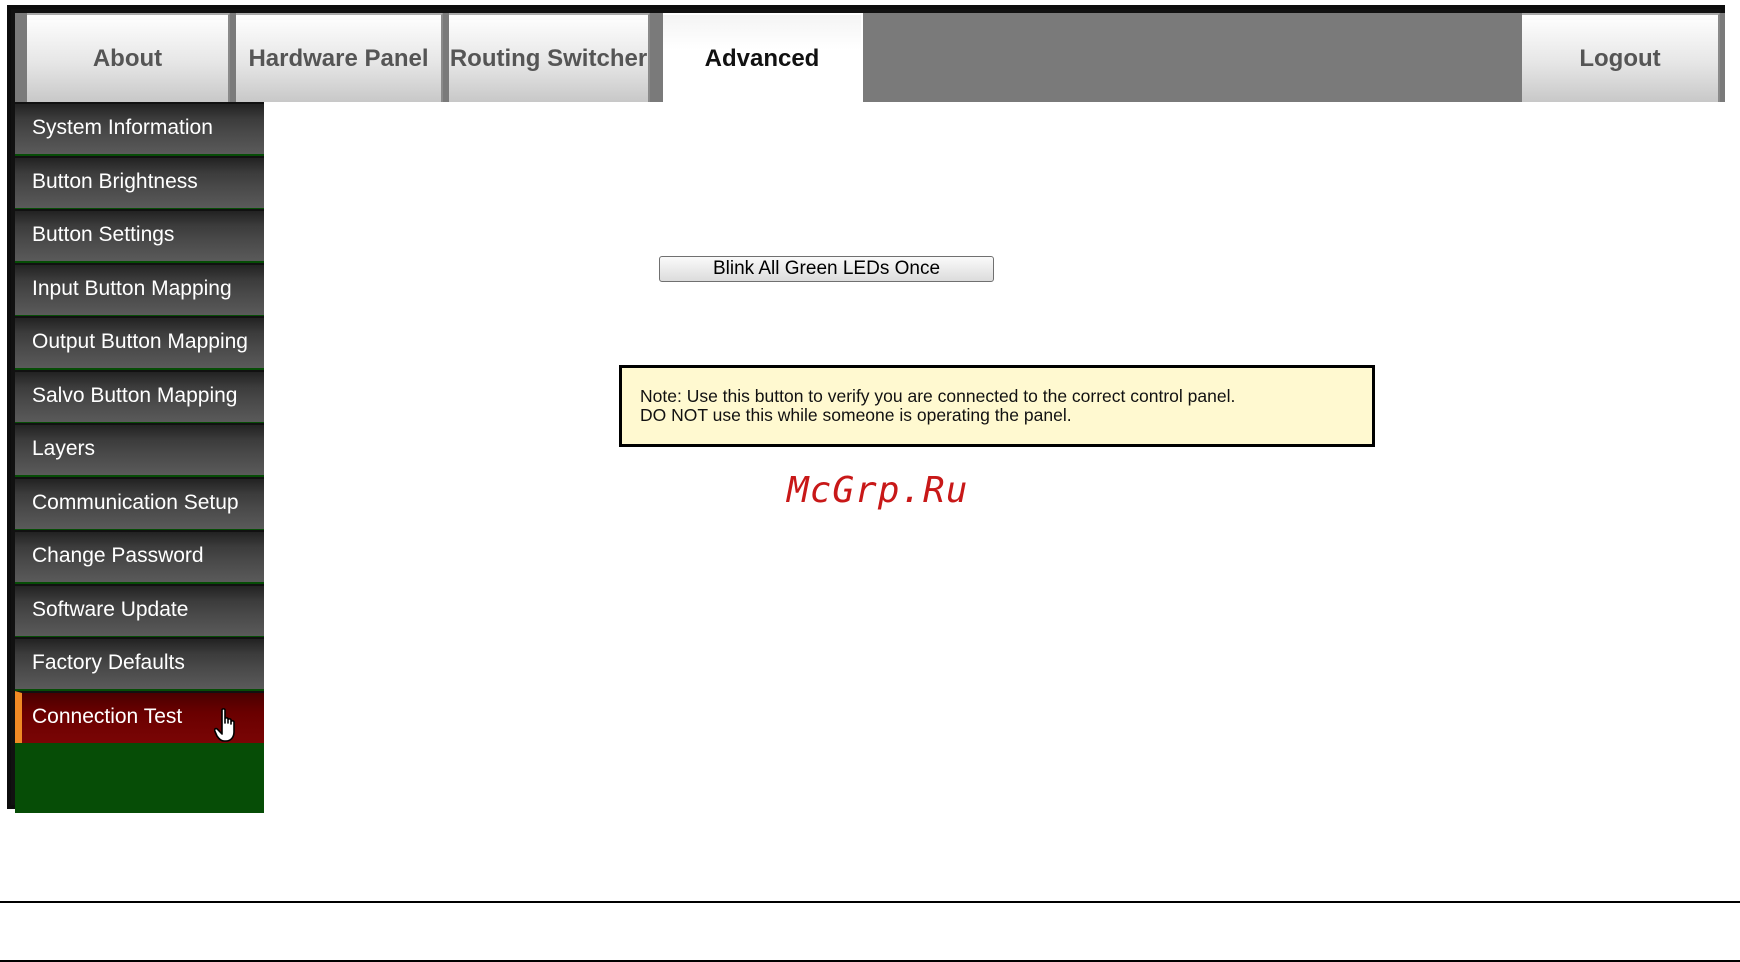 The image size is (1740, 962). Describe the element at coordinates (763, 57) in the screenshot. I see `tab-advanced: Advanced` at that location.